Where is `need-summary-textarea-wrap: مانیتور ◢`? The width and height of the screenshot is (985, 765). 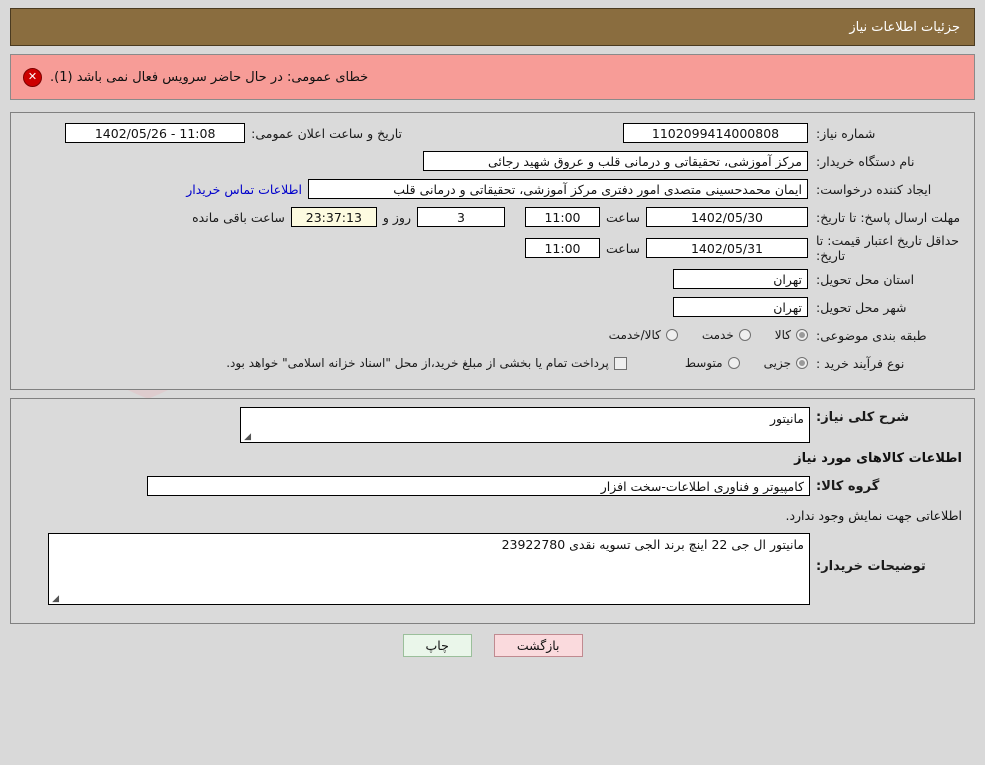
need-summary-textarea-wrap: مانیتور ◢ is located at coordinates (525, 425).